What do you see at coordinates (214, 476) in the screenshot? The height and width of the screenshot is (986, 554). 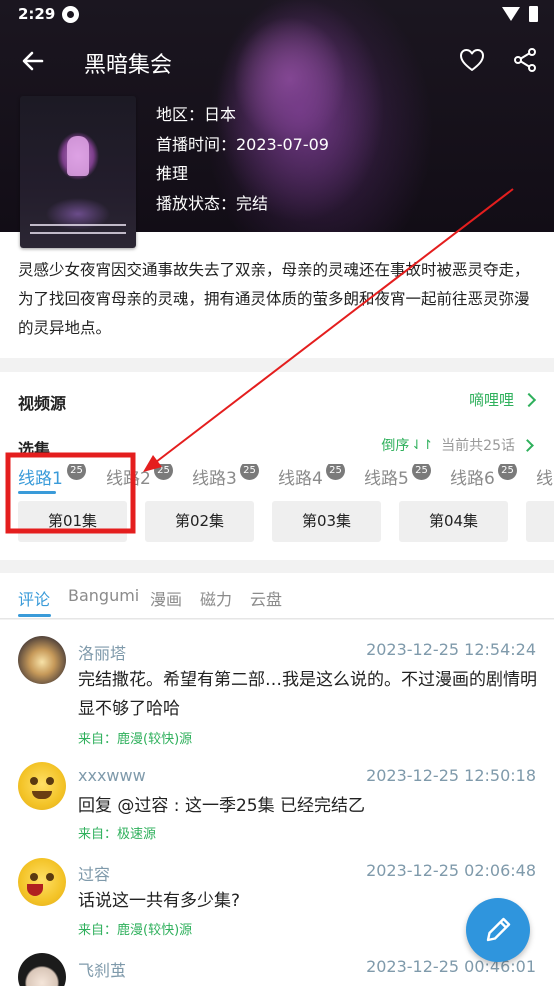 I see `line-tab-3: 线路3` at bounding box center [214, 476].